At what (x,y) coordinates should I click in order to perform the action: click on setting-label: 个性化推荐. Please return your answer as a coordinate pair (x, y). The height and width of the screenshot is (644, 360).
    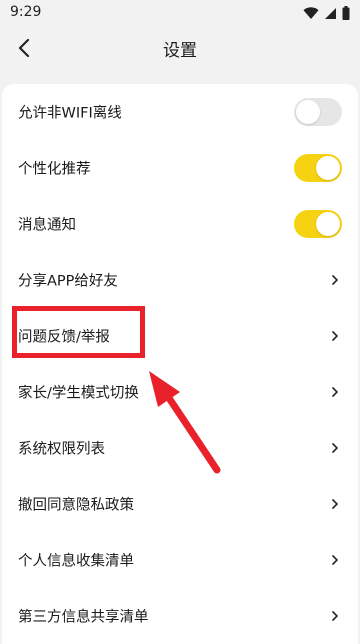
    Looking at the image, I should click on (54, 169).